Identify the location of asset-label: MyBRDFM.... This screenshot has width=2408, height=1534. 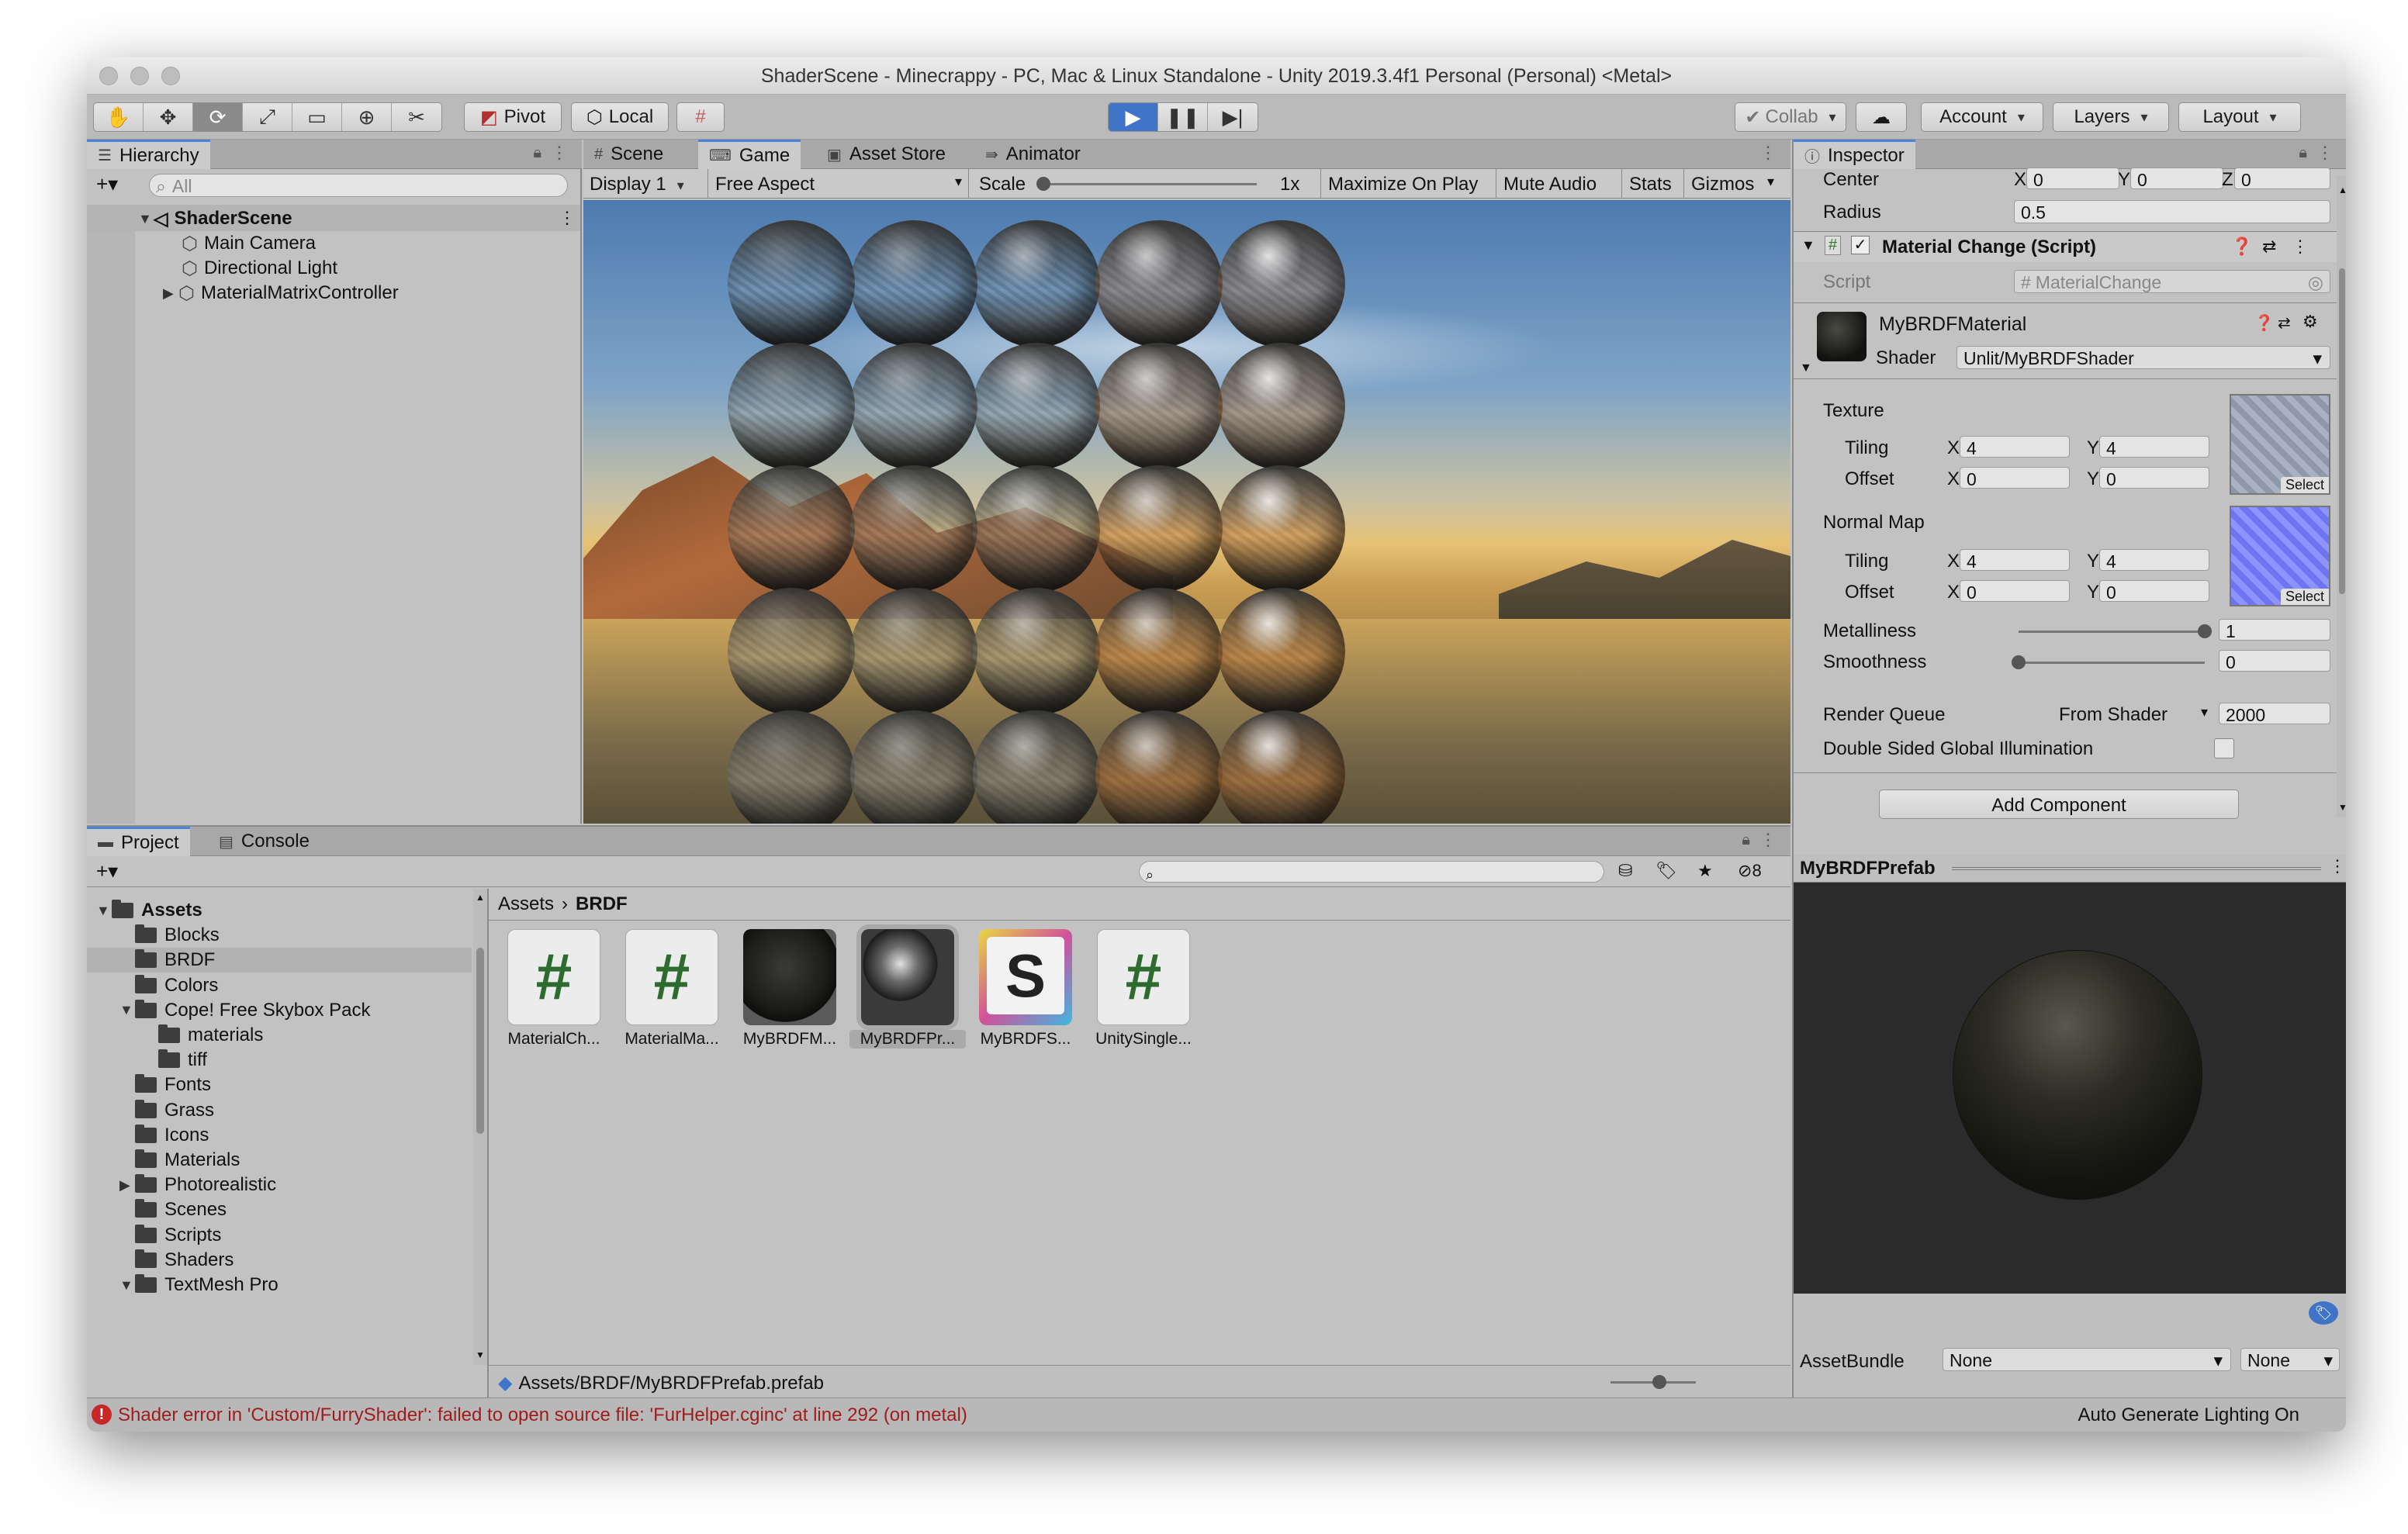
(790, 1039).